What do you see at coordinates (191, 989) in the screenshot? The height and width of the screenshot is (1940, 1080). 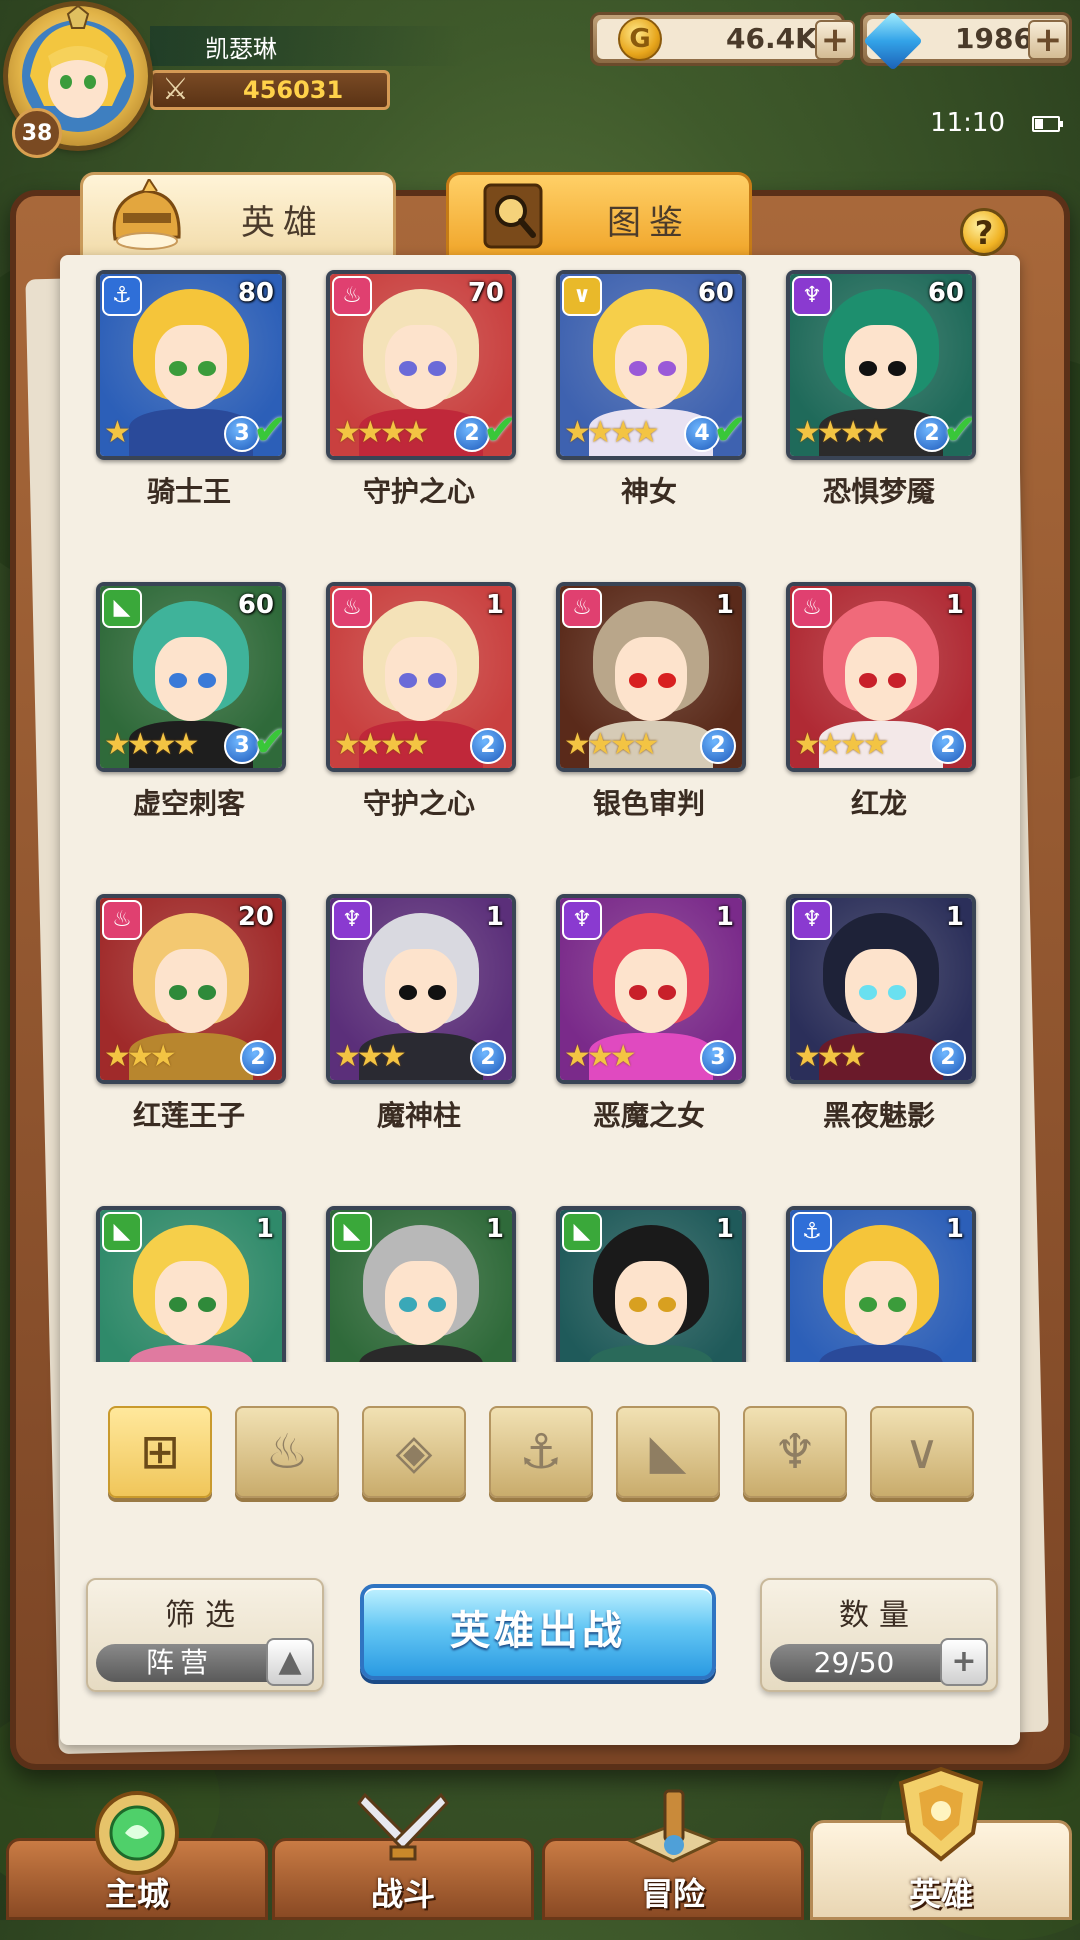 I see `hero-portrait: ♨ 20 ★★★ 2 ✔` at bounding box center [191, 989].